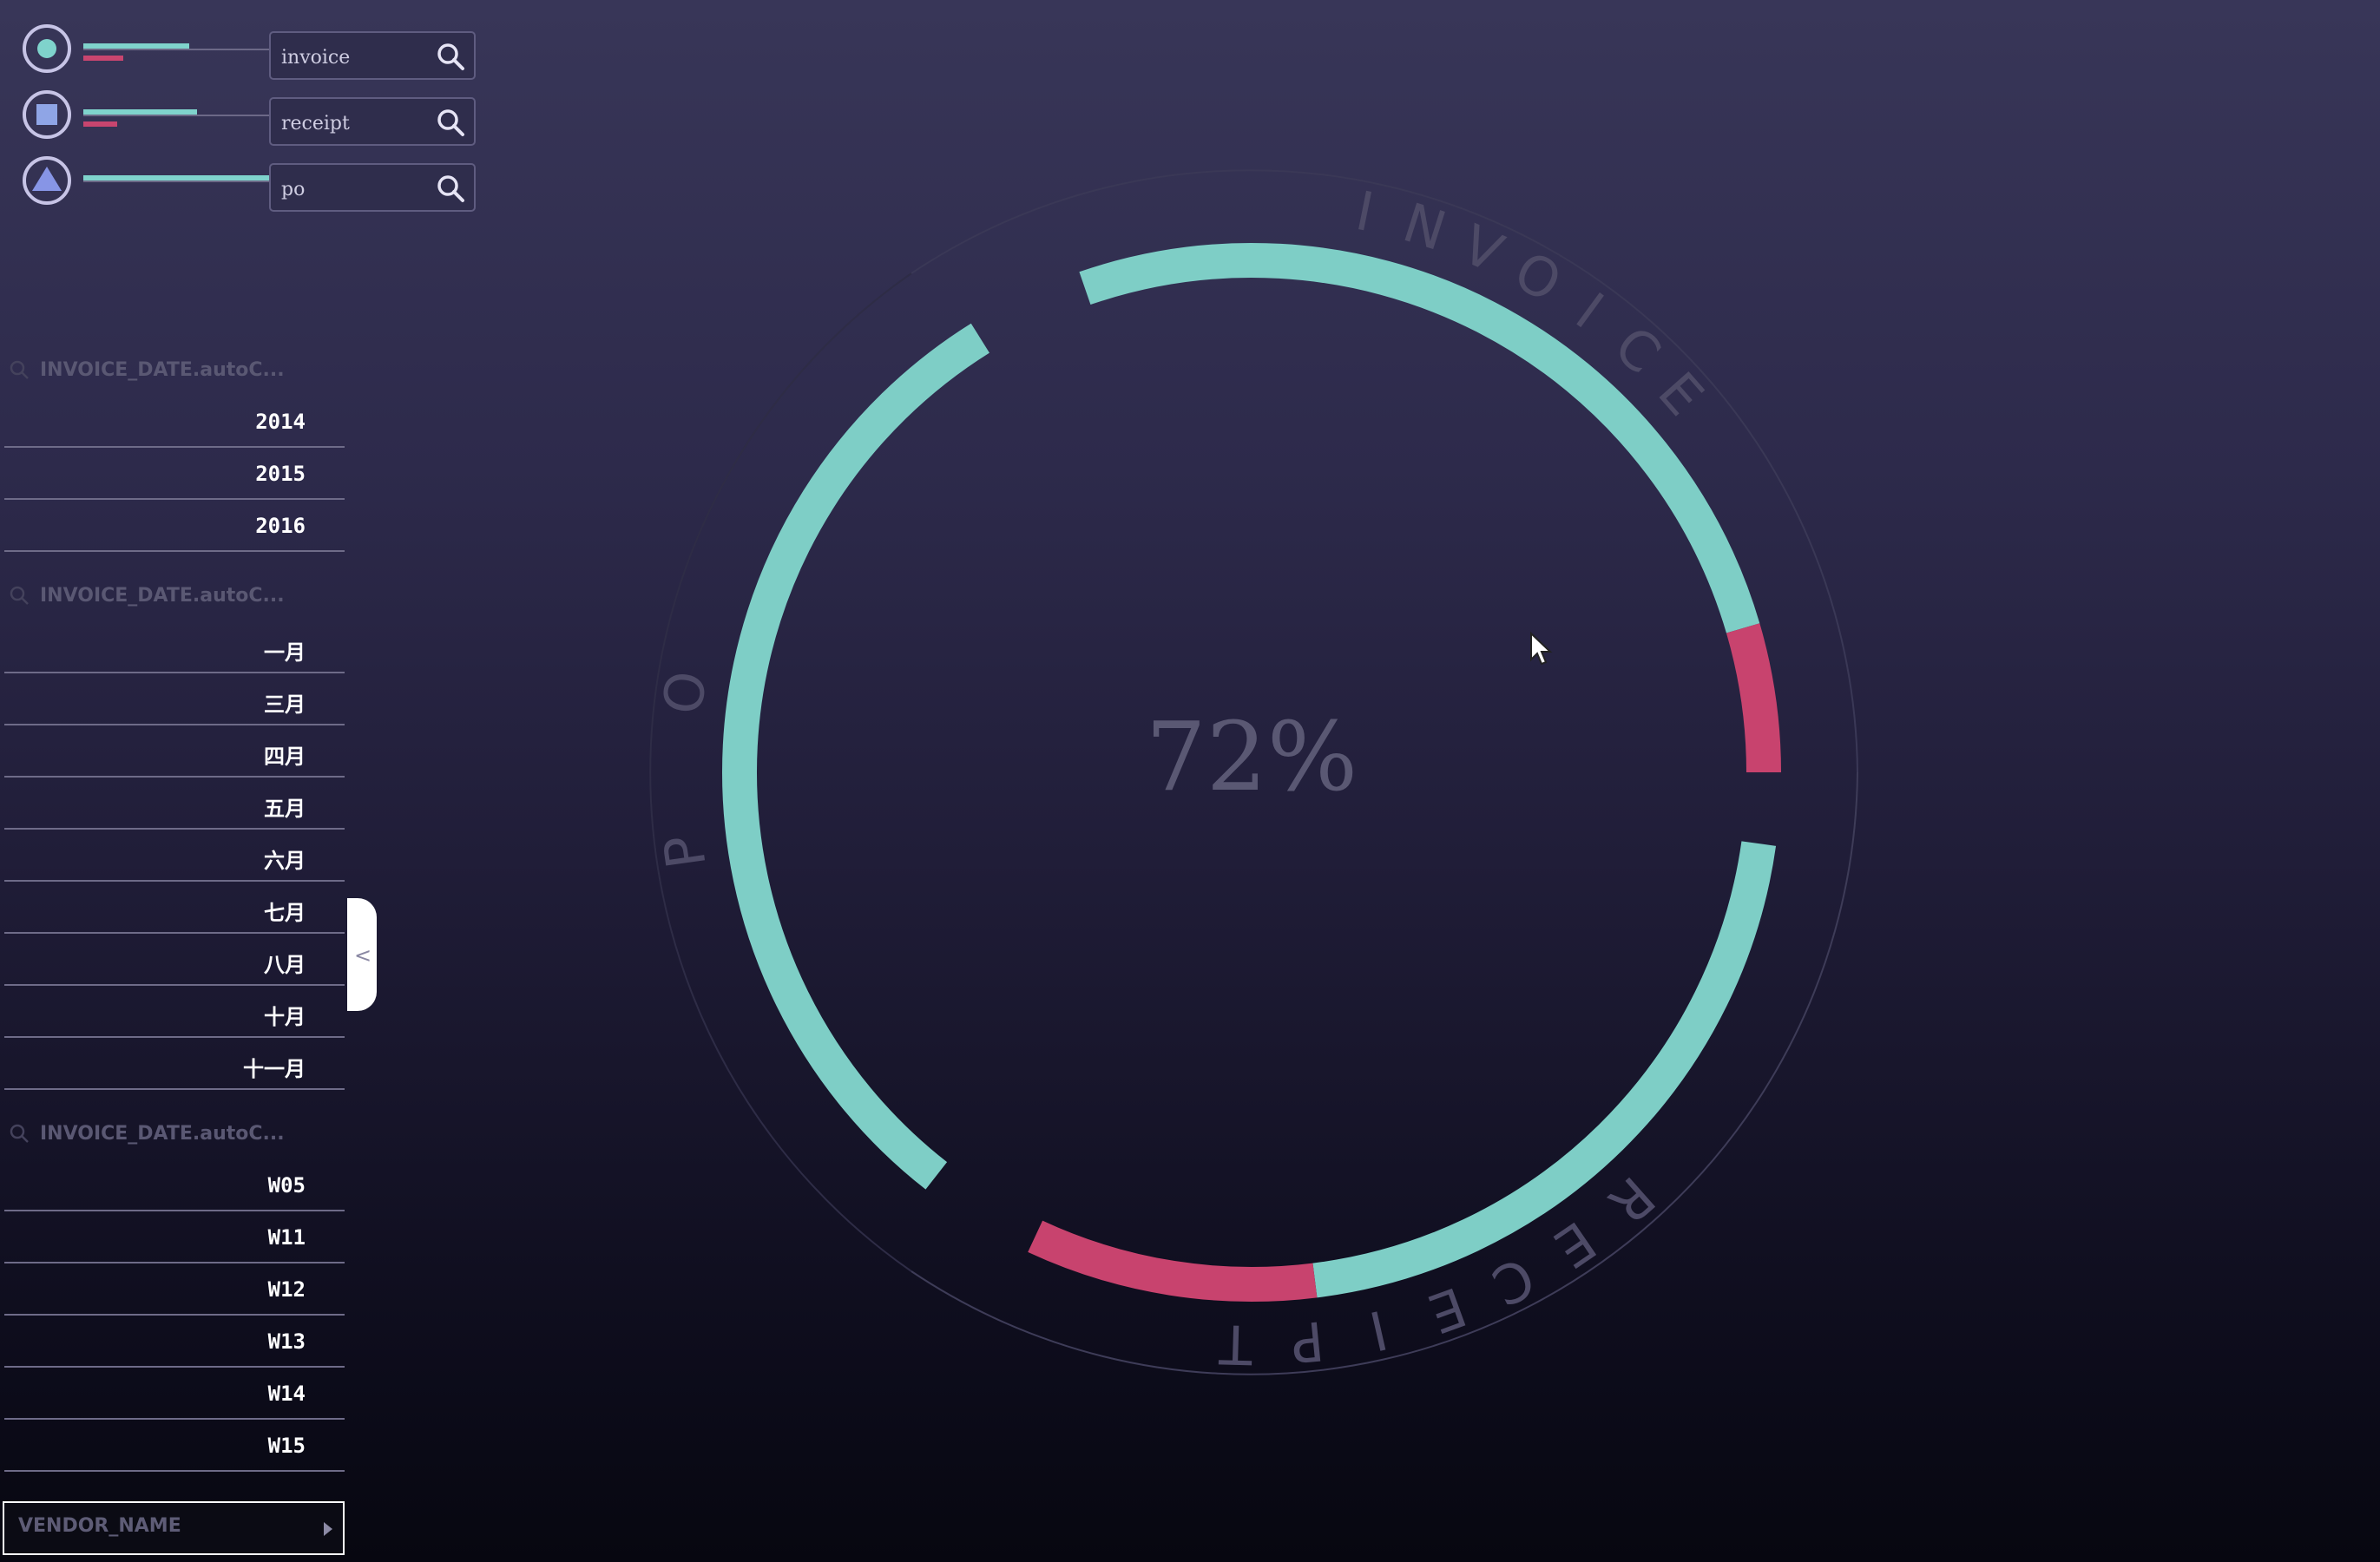 This screenshot has height=1562, width=2380. Describe the element at coordinates (1753, 698) in the screenshot. I see `arc-invoice-mismatch` at that location.